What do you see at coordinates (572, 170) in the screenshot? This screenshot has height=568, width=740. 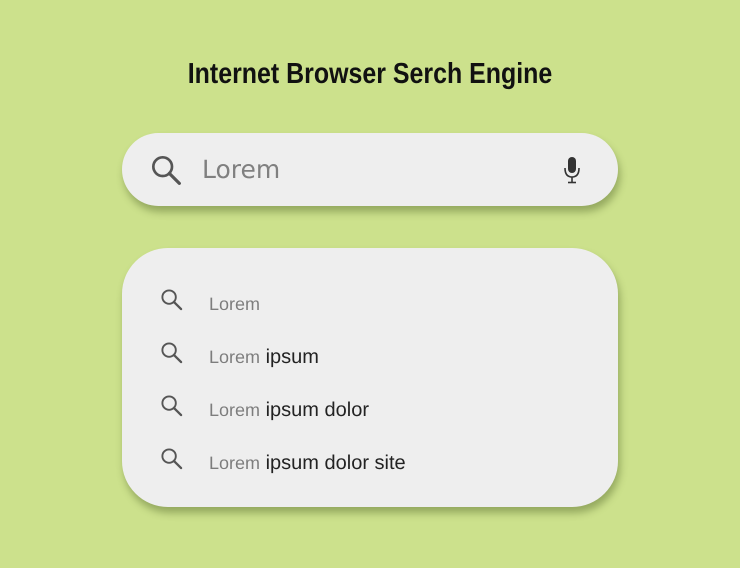 I see `microphone-icon` at bounding box center [572, 170].